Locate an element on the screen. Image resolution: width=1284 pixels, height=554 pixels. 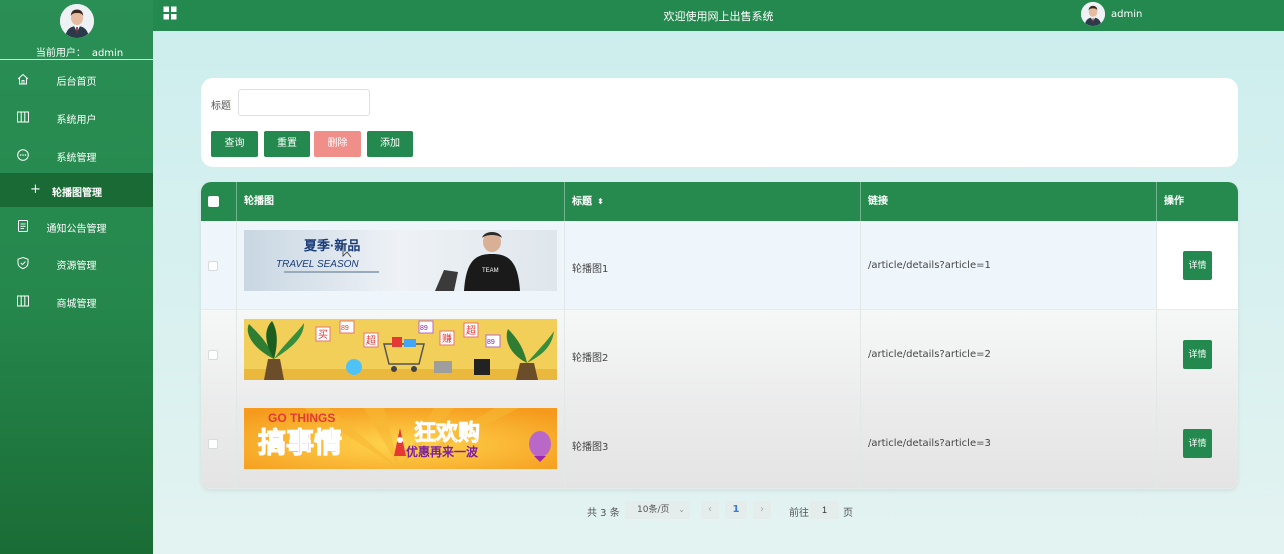
goto-page-input is located at coordinates (824, 510).